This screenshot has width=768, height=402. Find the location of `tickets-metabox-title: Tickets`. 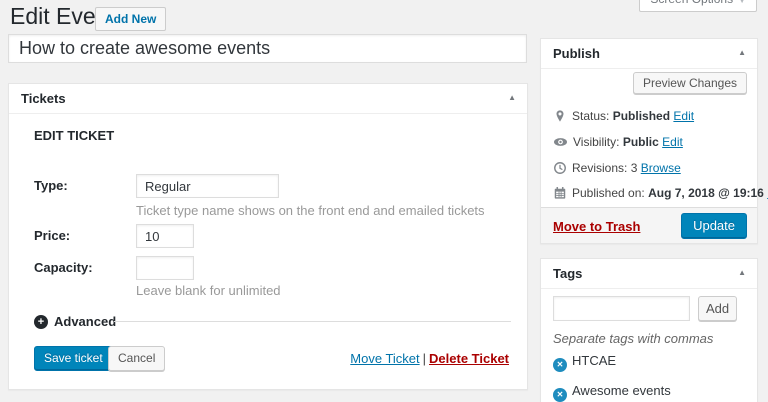

tickets-metabox-title: Tickets is located at coordinates (43, 98).